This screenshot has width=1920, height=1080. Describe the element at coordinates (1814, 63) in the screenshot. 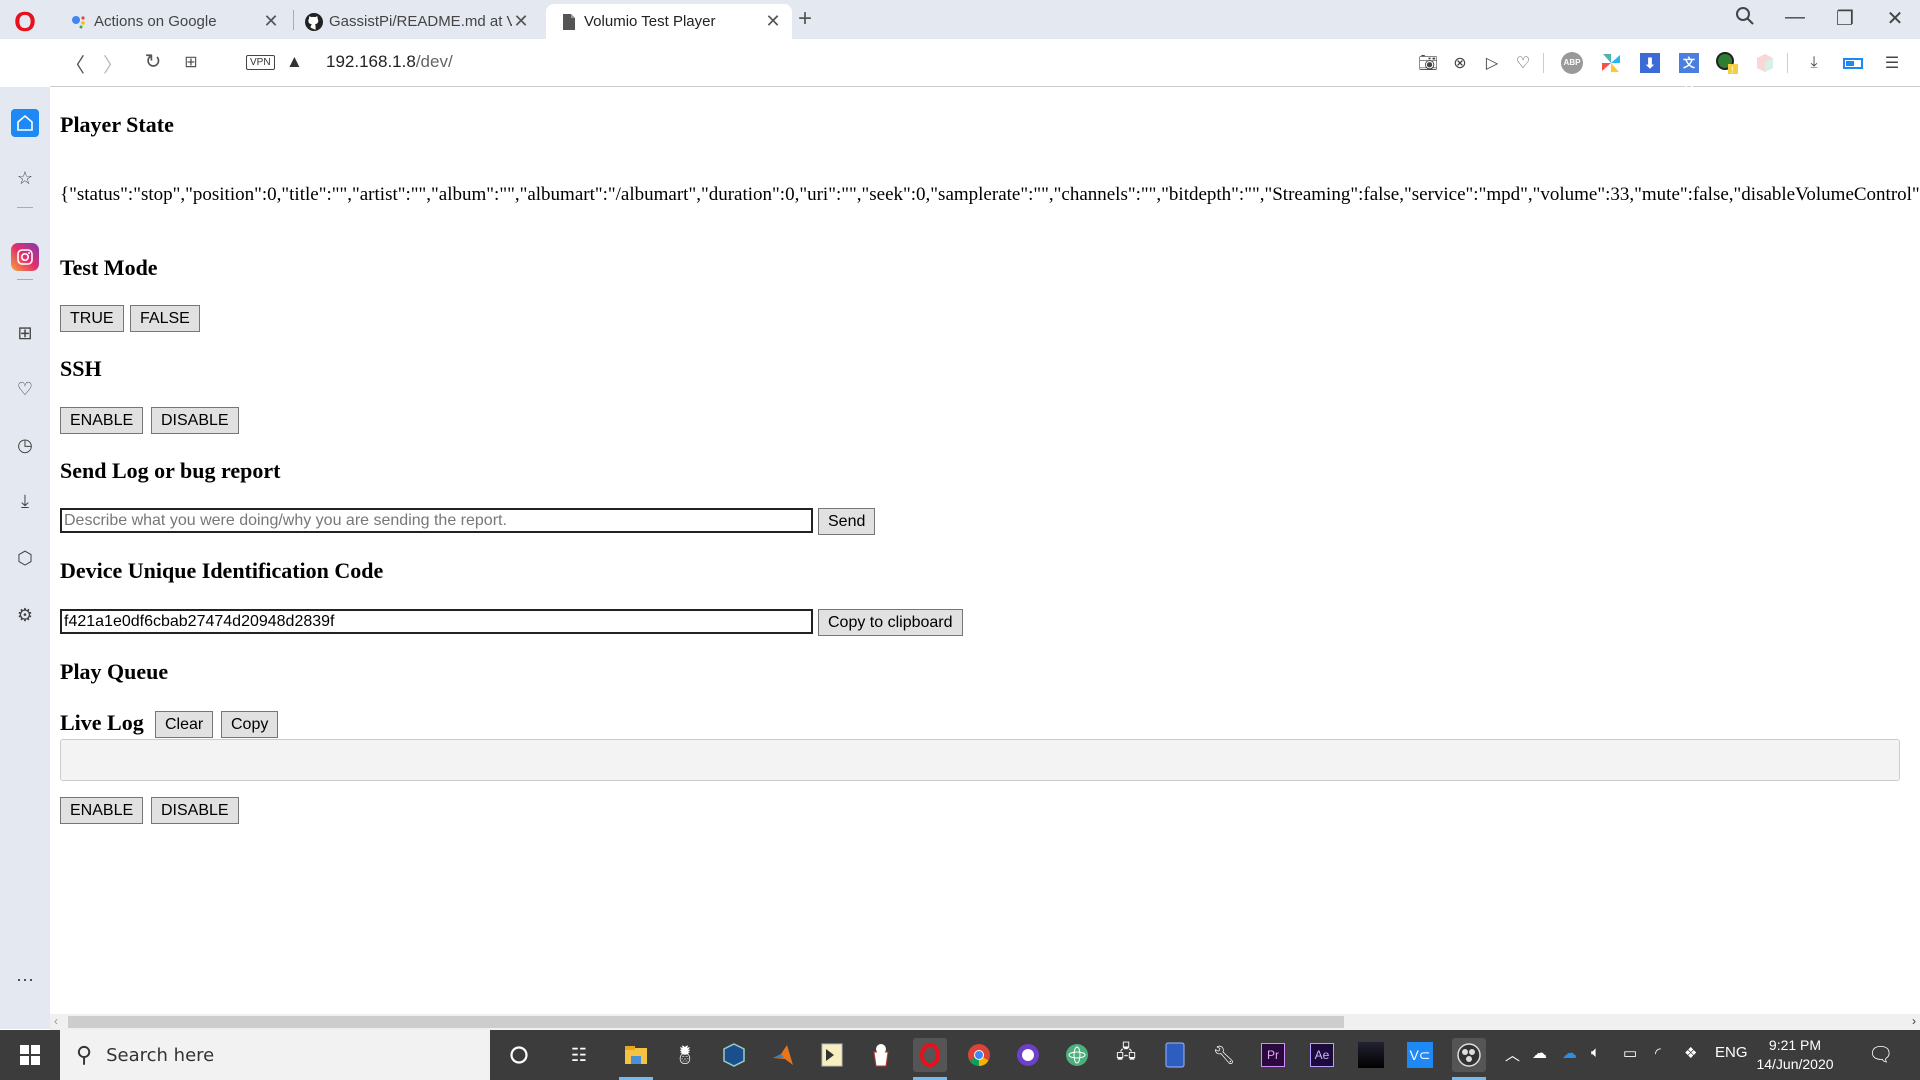

I see `downloads-icon: ⤓` at that location.